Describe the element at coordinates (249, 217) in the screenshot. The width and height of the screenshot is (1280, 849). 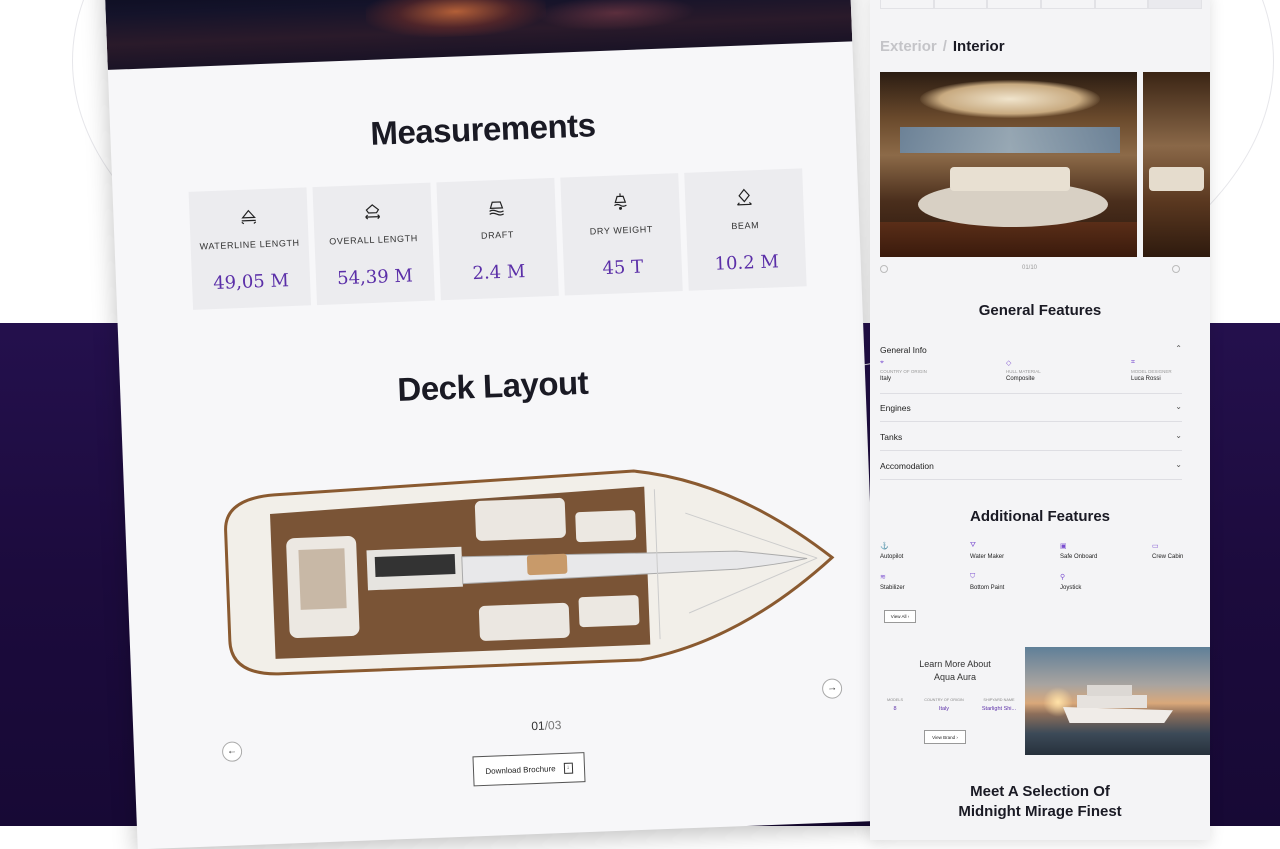
I see `waterline-length-icon` at that location.